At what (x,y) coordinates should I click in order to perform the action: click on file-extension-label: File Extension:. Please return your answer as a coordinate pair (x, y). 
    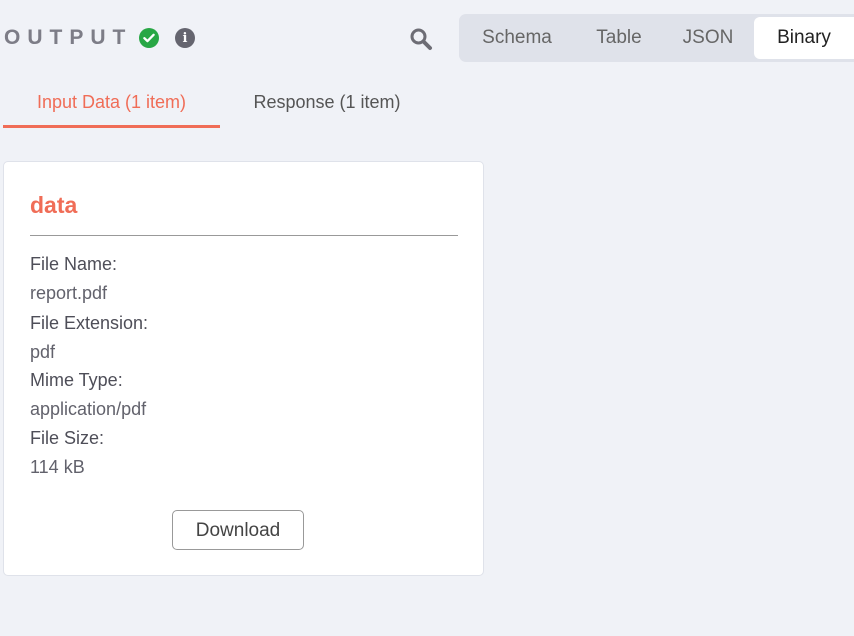
    Looking at the image, I should click on (89, 323).